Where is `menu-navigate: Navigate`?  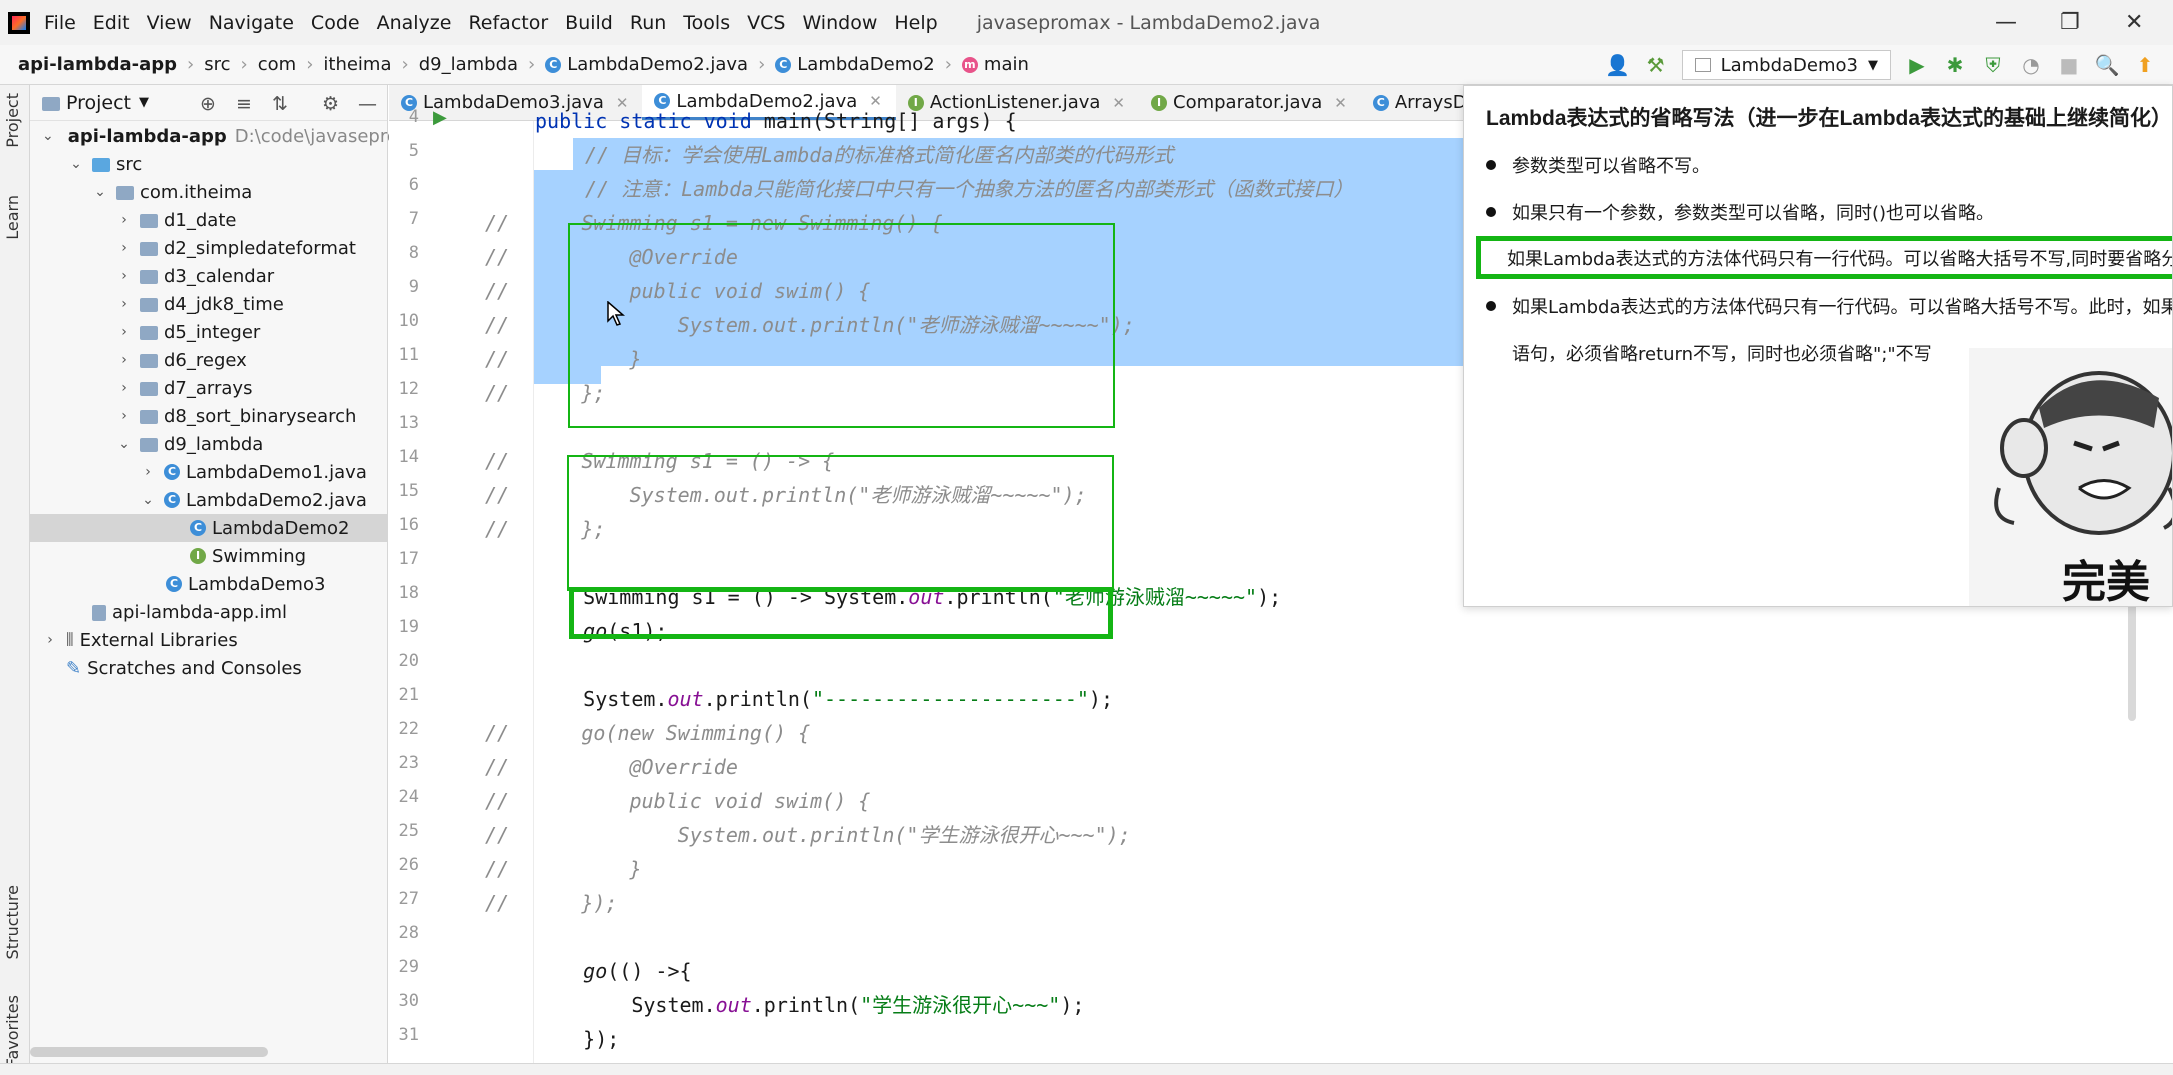 menu-navigate: Navigate is located at coordinates (251, 23).